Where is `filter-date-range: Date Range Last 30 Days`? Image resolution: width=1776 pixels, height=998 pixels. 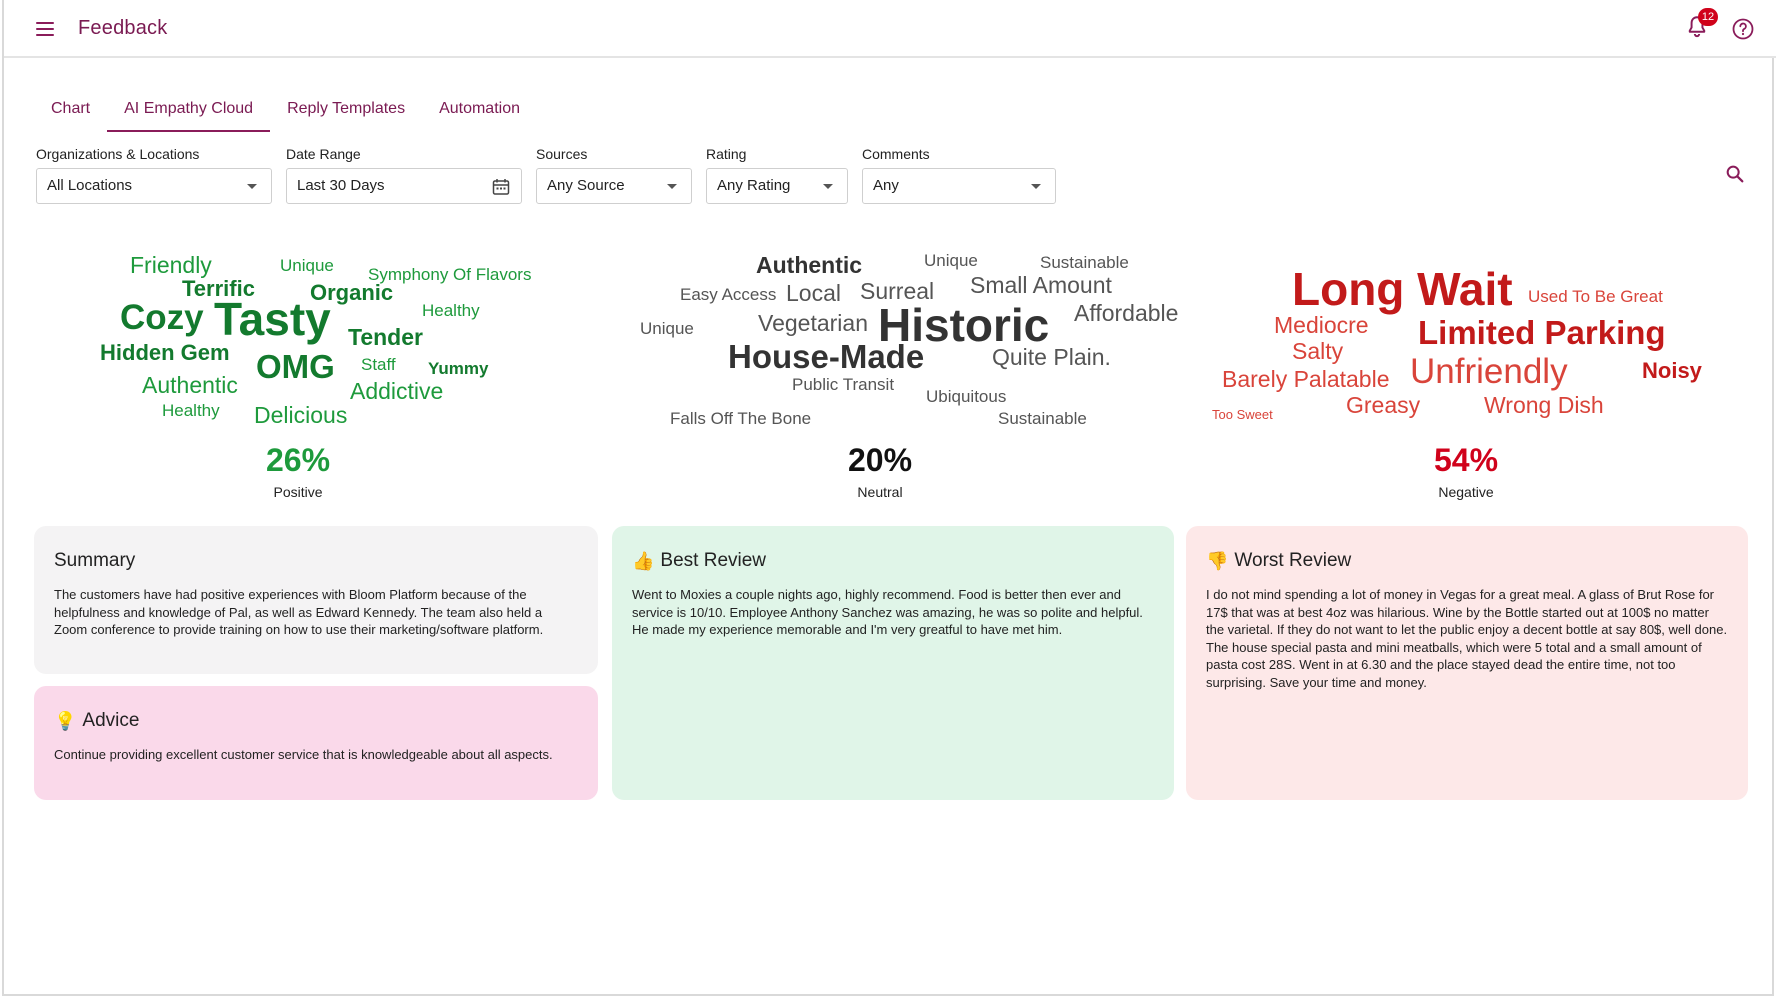
filter-date-range: Date Range Last 30 Days is located at coordinates (404, 175).